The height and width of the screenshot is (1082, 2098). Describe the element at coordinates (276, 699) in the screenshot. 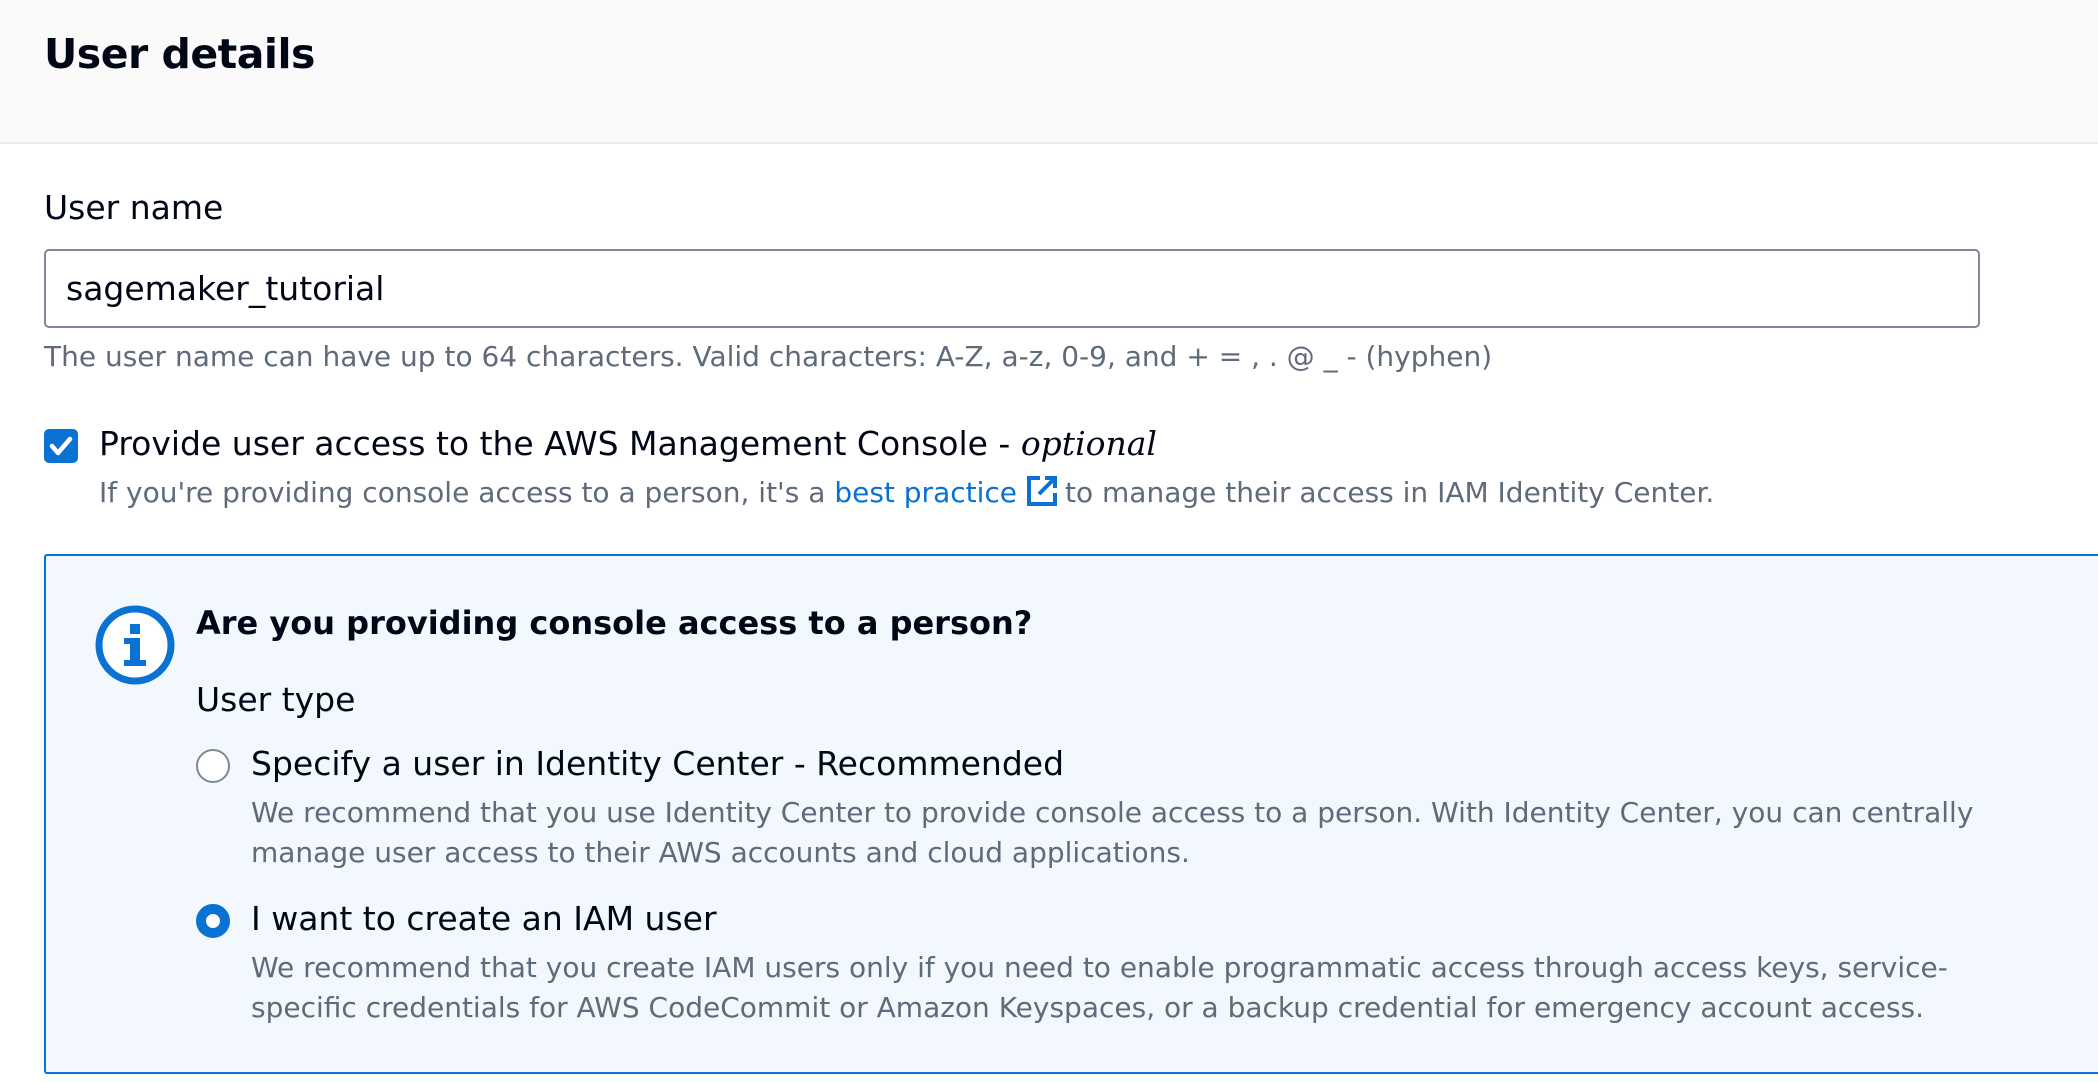

I see `user-type-label: User type` at that location.